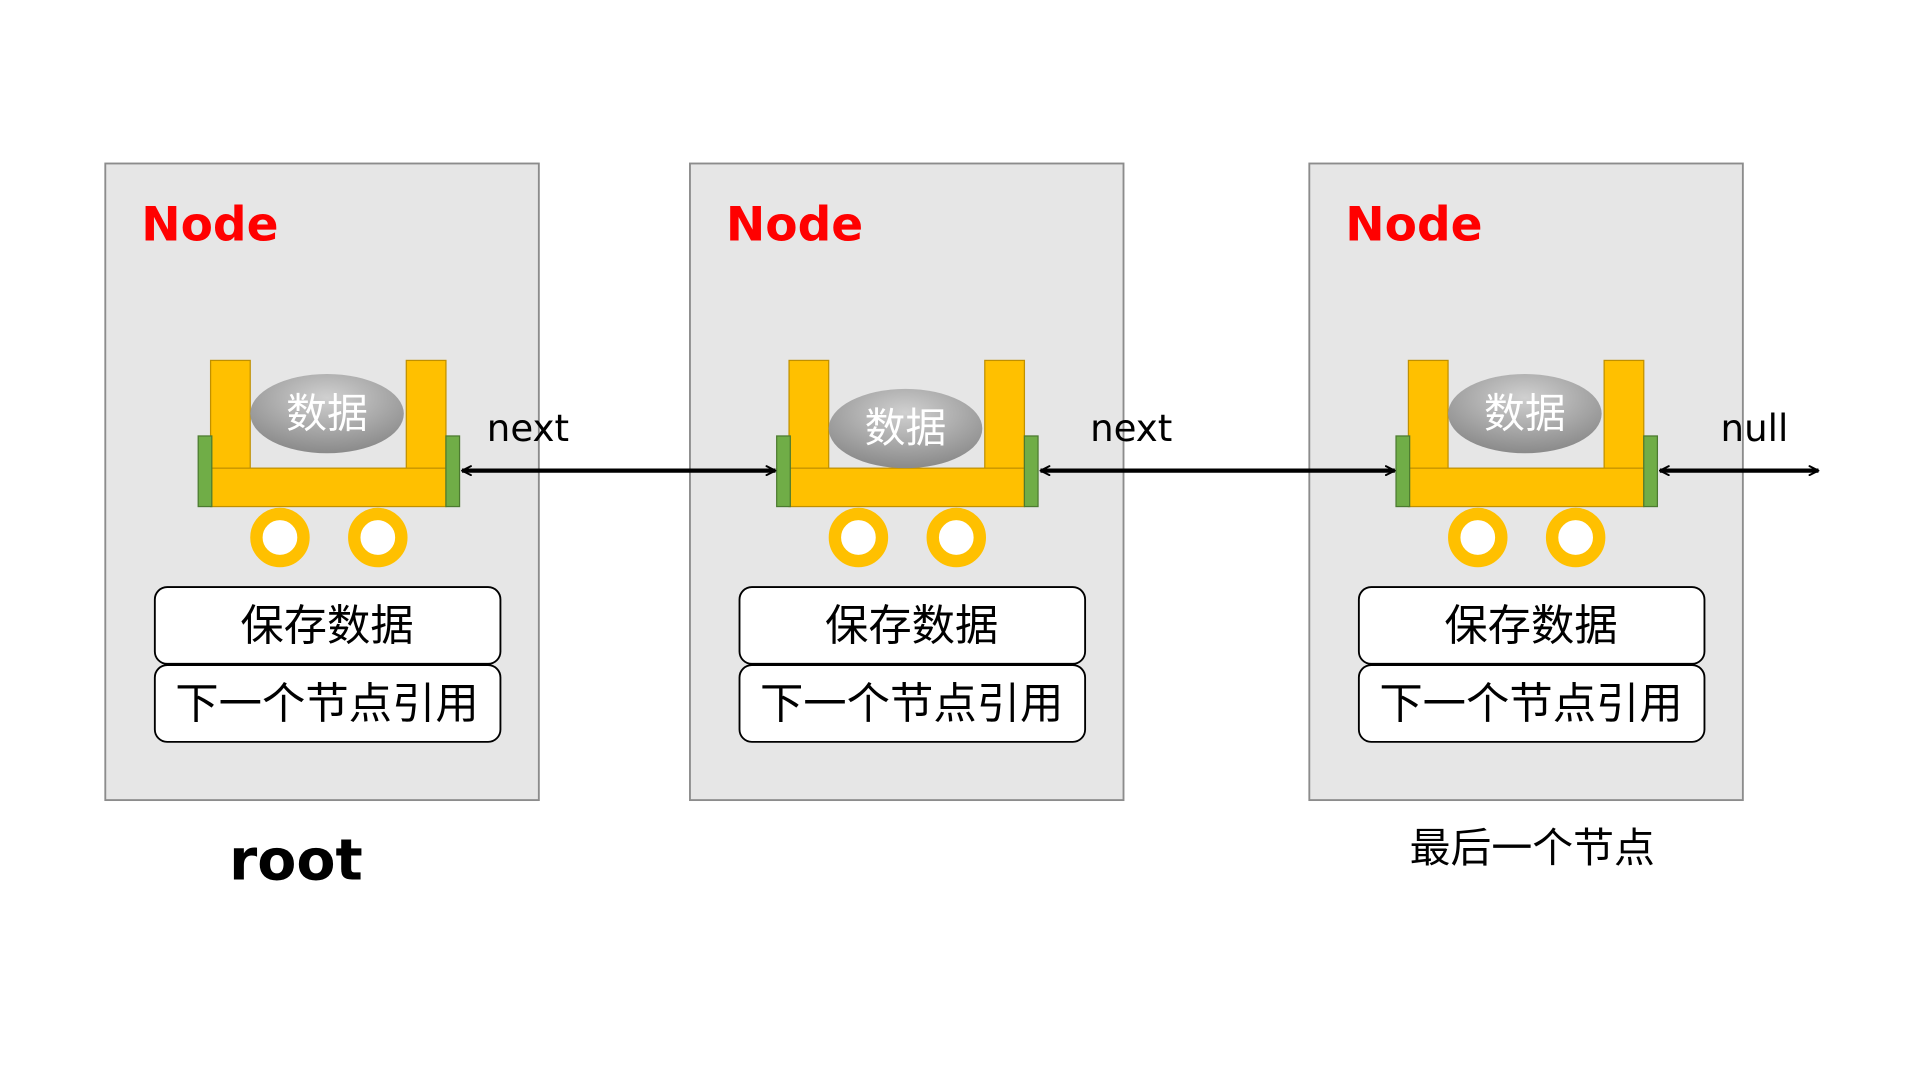 The height and width of the screenshot is (1080, 1920). I want to click on last-node-label: 最后一个节点, so click(1532, 848).